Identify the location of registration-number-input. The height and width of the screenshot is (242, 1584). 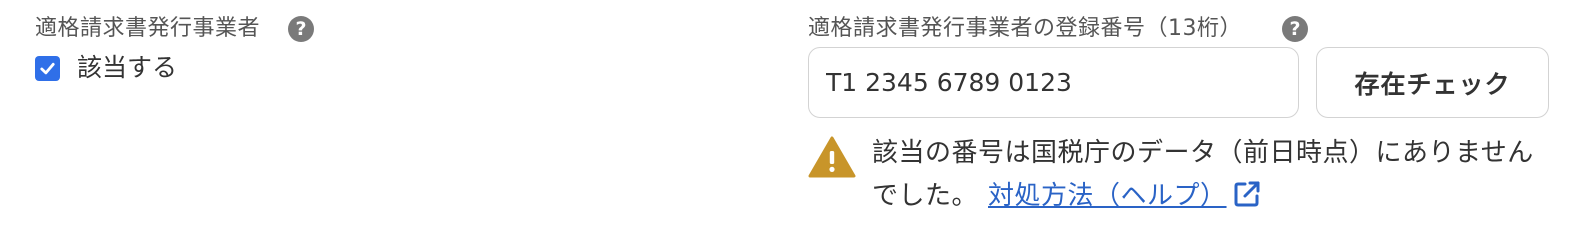
(1053, 82).